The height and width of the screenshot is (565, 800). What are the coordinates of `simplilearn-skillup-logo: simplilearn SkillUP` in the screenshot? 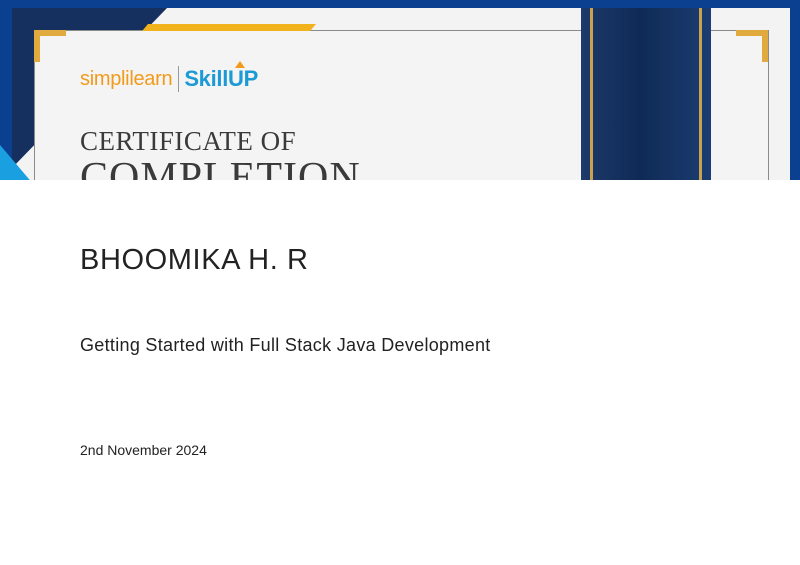 It's located at (169, 78).